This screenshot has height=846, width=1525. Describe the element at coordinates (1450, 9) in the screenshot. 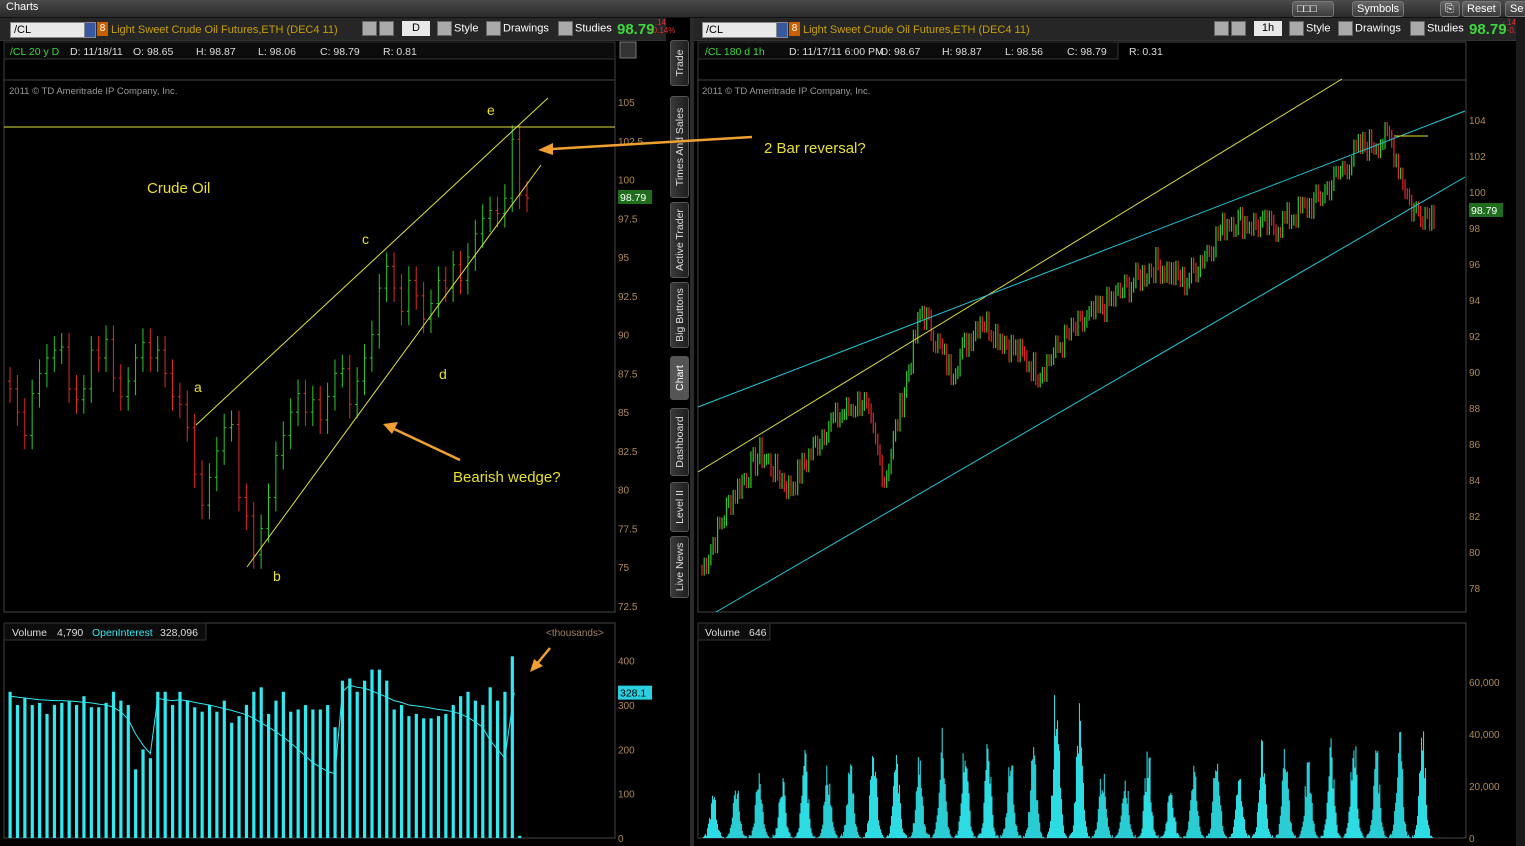

I see `print-icon: ⎘` at that location.